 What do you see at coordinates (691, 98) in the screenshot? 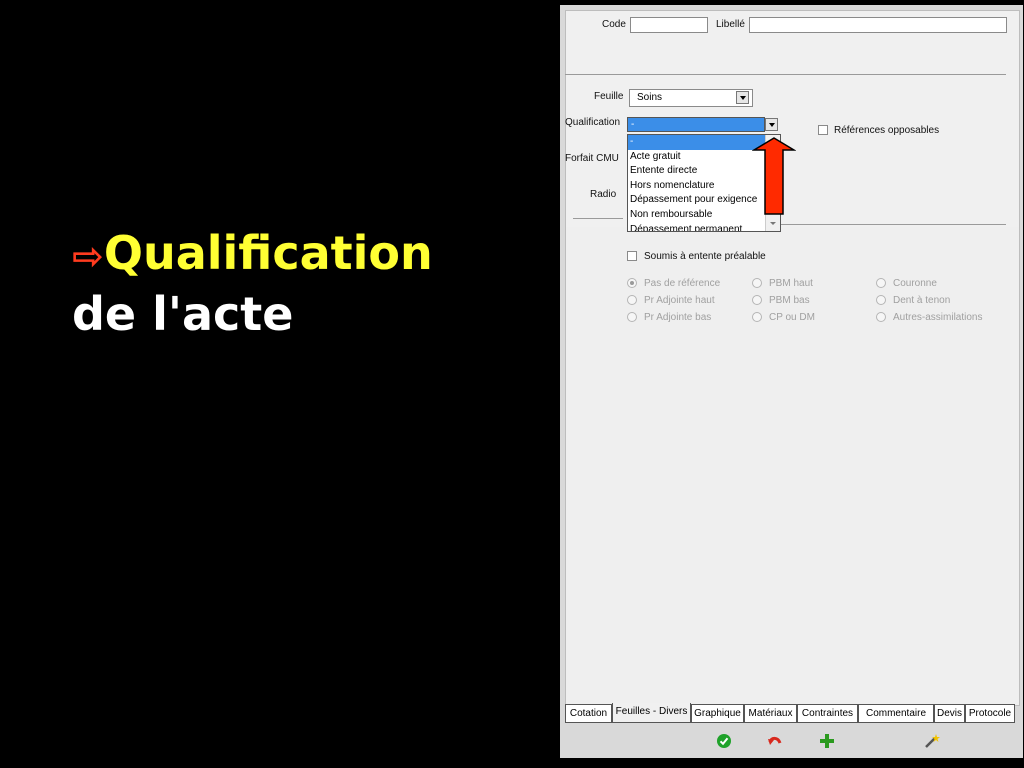
I see `feuille-select: Soins` at bounding box center [691, 98].